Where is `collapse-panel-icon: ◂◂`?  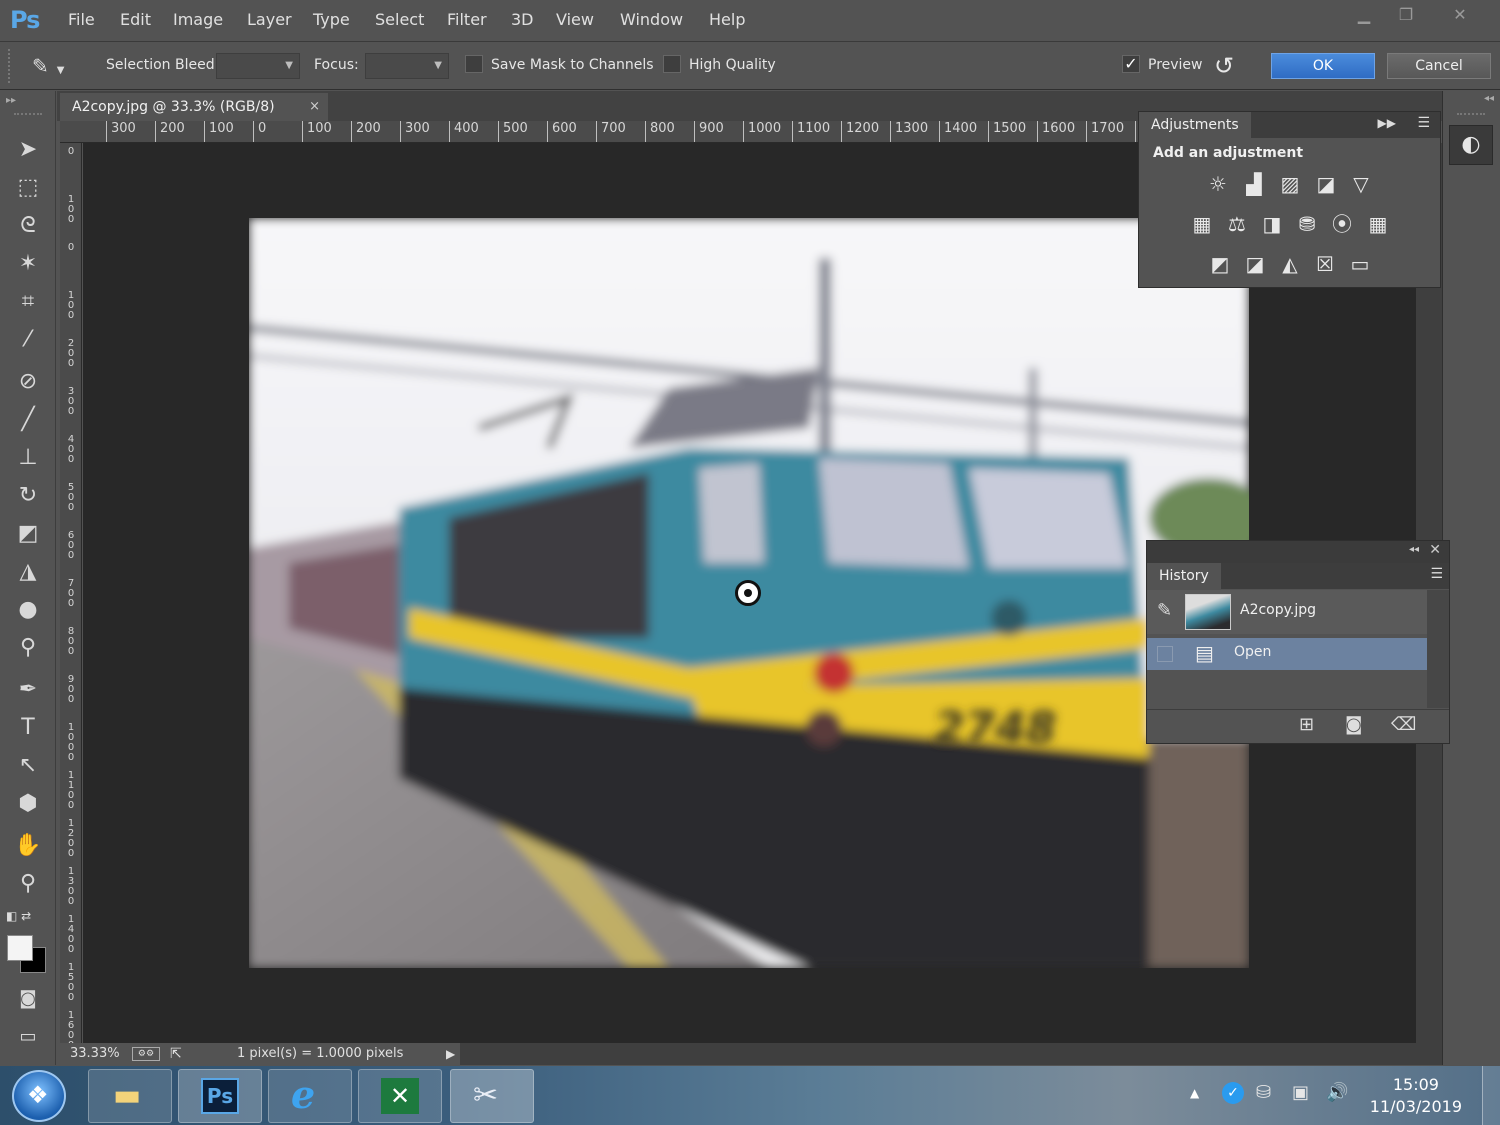 collapse-panel-icon: ◂◂ is located at coordinates (1414, 549).